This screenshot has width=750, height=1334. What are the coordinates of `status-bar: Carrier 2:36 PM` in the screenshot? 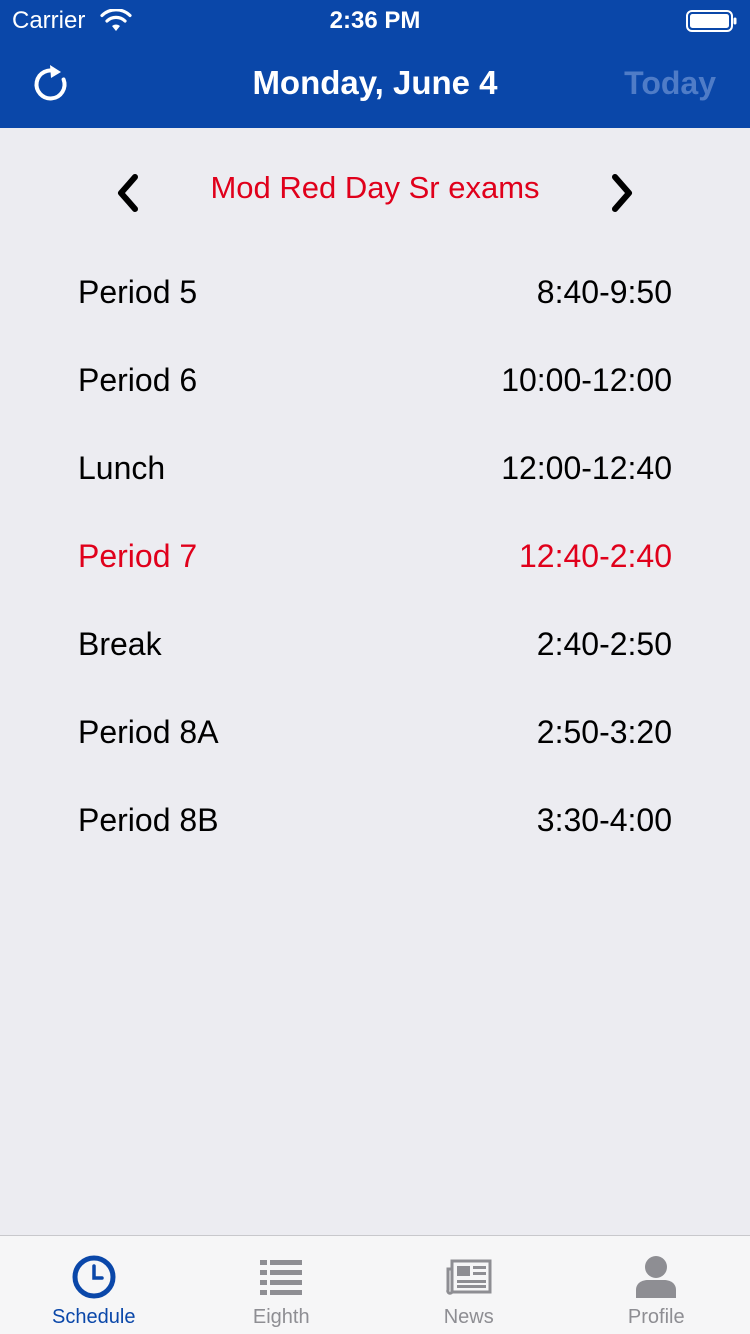 It's located at (375, 20).